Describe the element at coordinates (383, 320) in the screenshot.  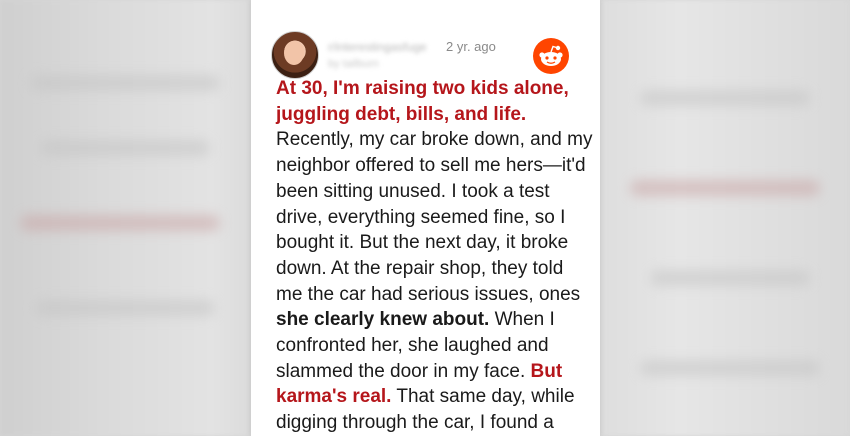
I see `post-bold-text: she clearly knew about.` at that location.